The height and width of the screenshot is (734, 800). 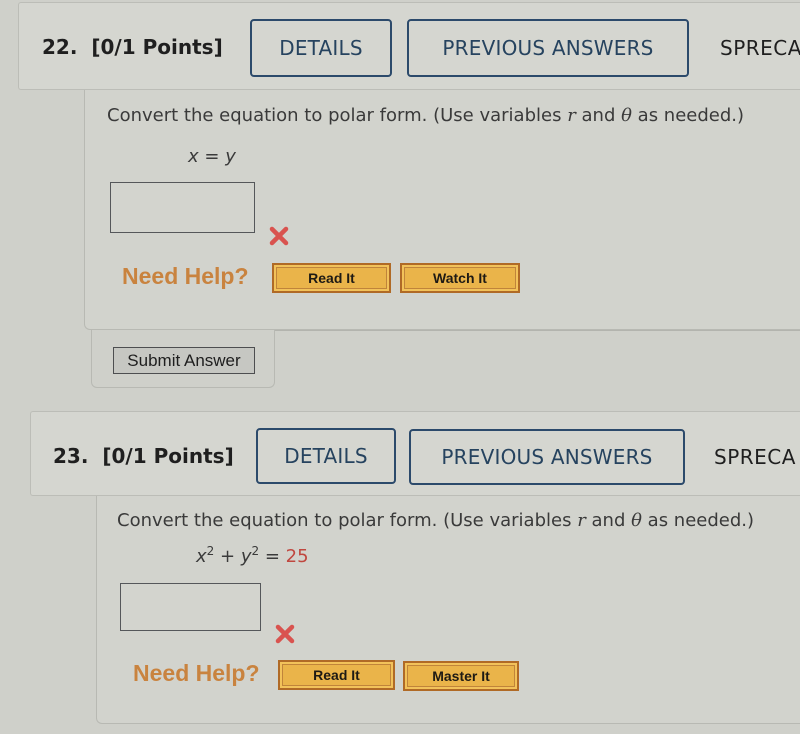 What do you see at coordinates (461, 676) in the screenshot?
I see `master-it-button: Master It` at bounding box center [461, 676].